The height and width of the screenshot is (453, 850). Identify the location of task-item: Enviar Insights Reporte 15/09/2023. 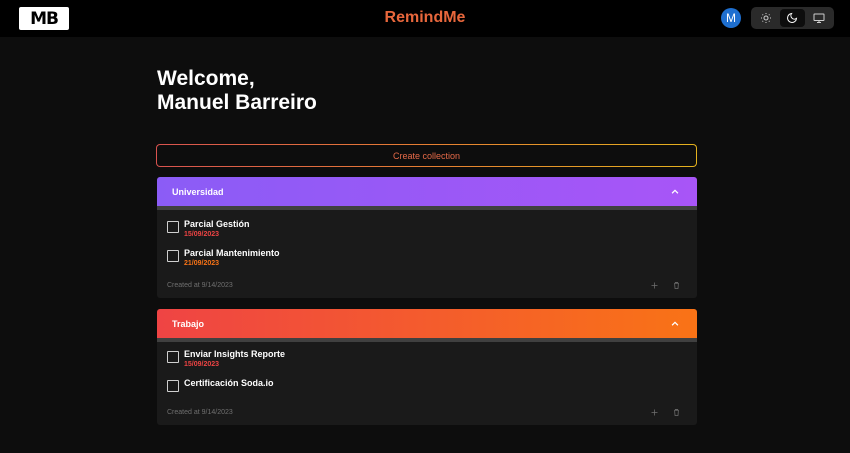
(427, 359).